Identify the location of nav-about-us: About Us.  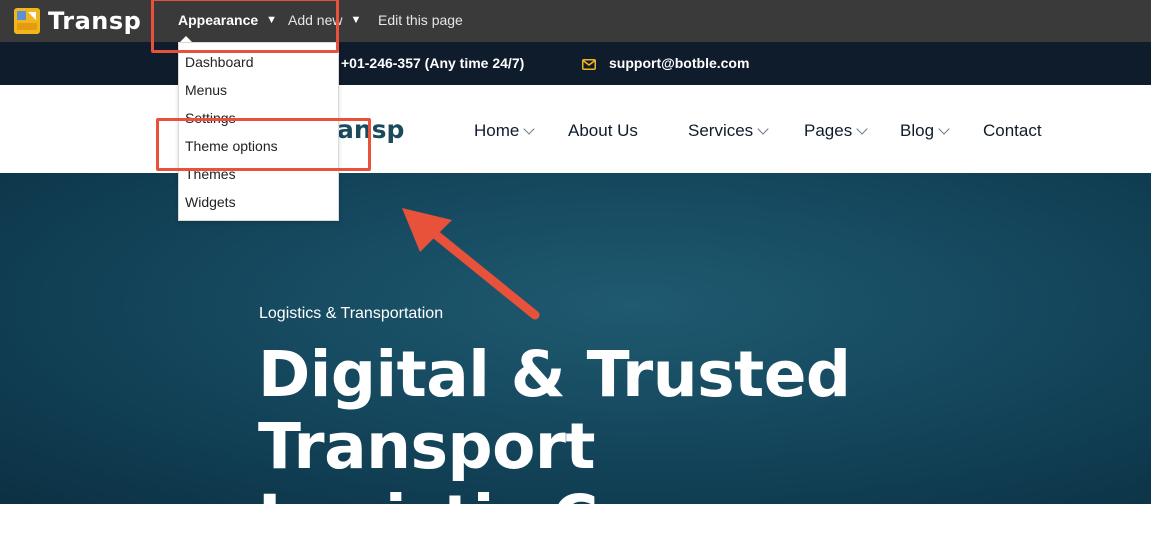
(603, 131).